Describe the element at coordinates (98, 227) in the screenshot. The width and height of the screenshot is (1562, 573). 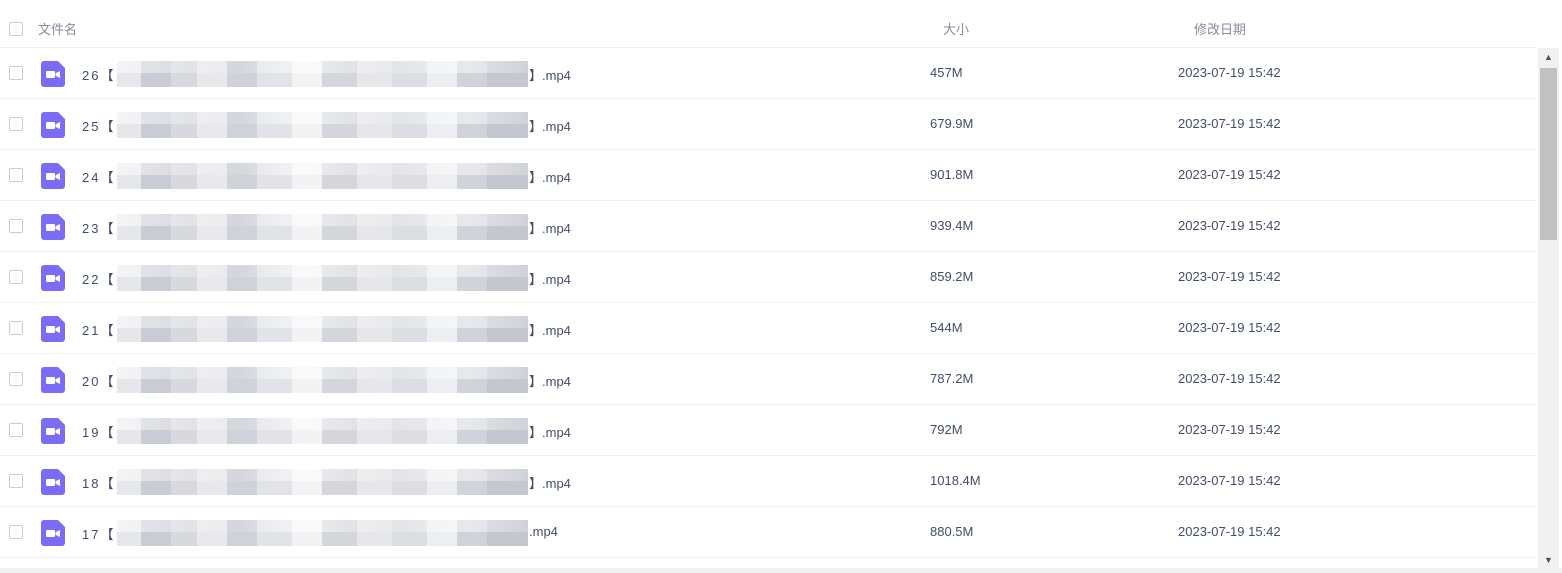
I see `file-name-prefix: 23【` at that location.